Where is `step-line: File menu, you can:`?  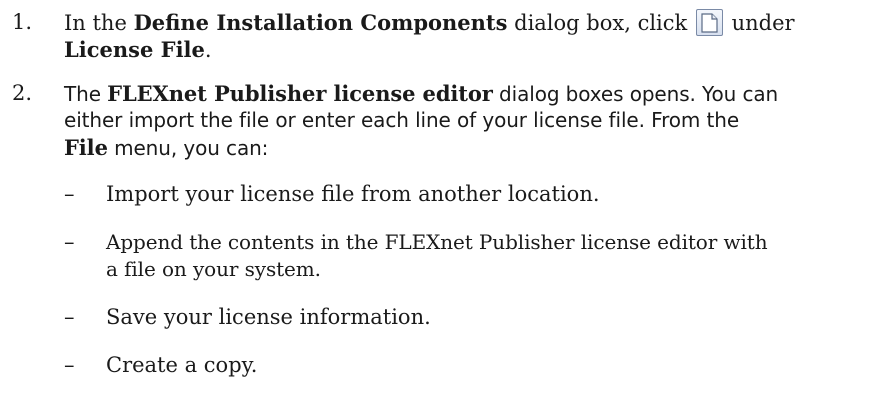
step-line: File menu, you can: is located at coordinates (464, 147).